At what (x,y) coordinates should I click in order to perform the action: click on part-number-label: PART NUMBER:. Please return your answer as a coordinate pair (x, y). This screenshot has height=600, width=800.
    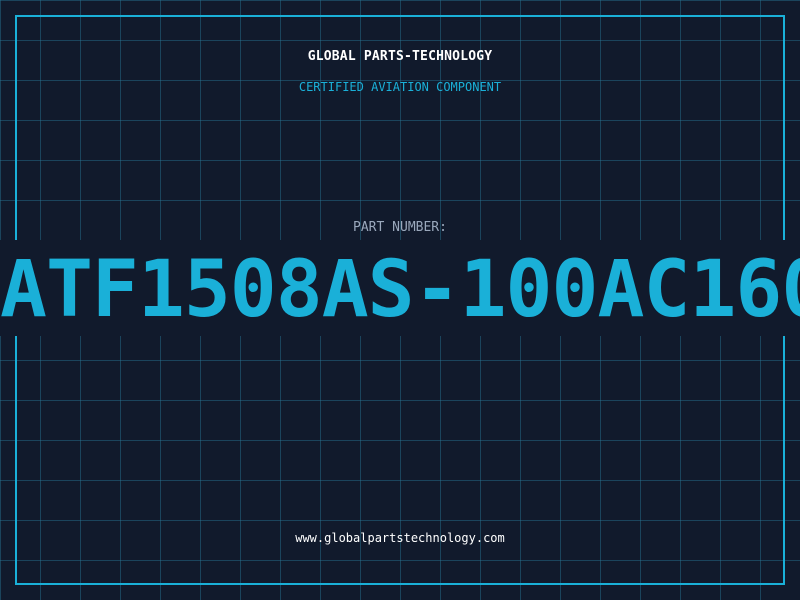
    Looking at the image, I should click on (400, 227).